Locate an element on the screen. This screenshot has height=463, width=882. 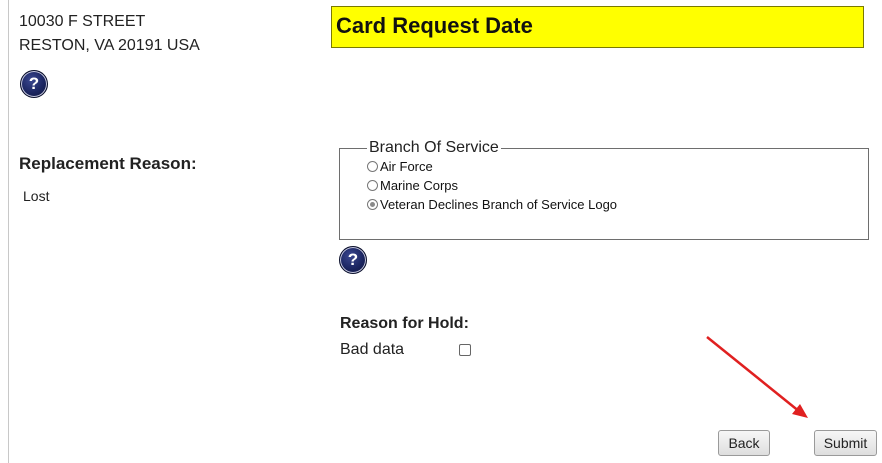
reason-for-hold-label: Reason for Hold: is located at coordinates (404, 323).